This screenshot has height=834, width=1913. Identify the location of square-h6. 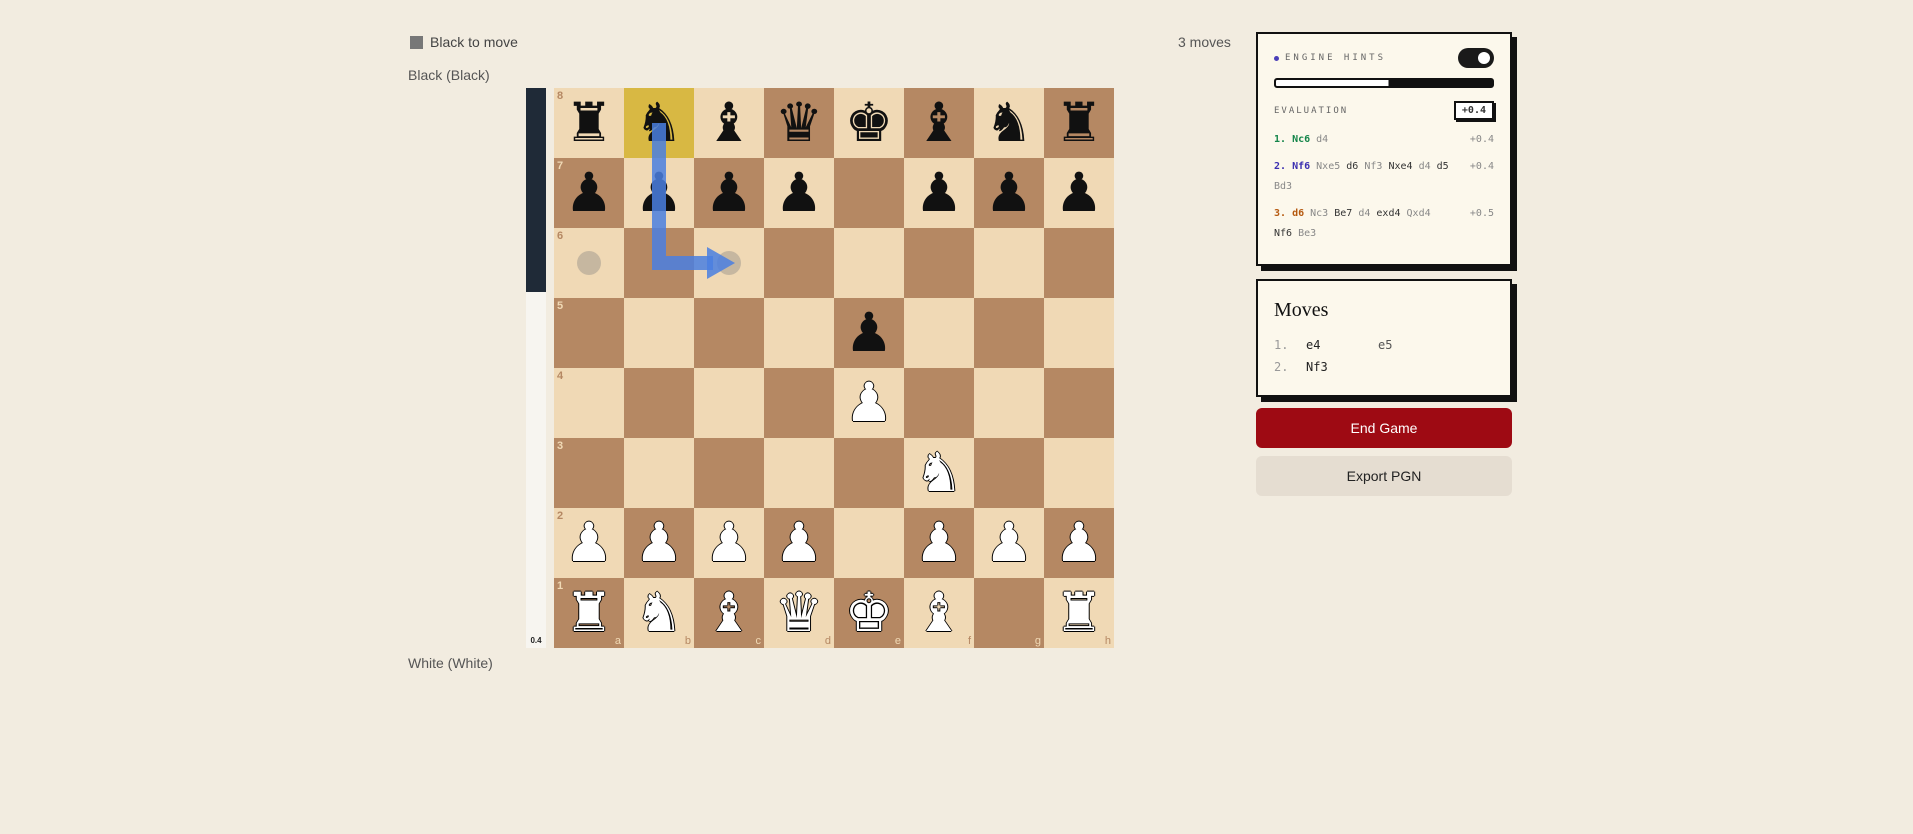
(1079, 263).